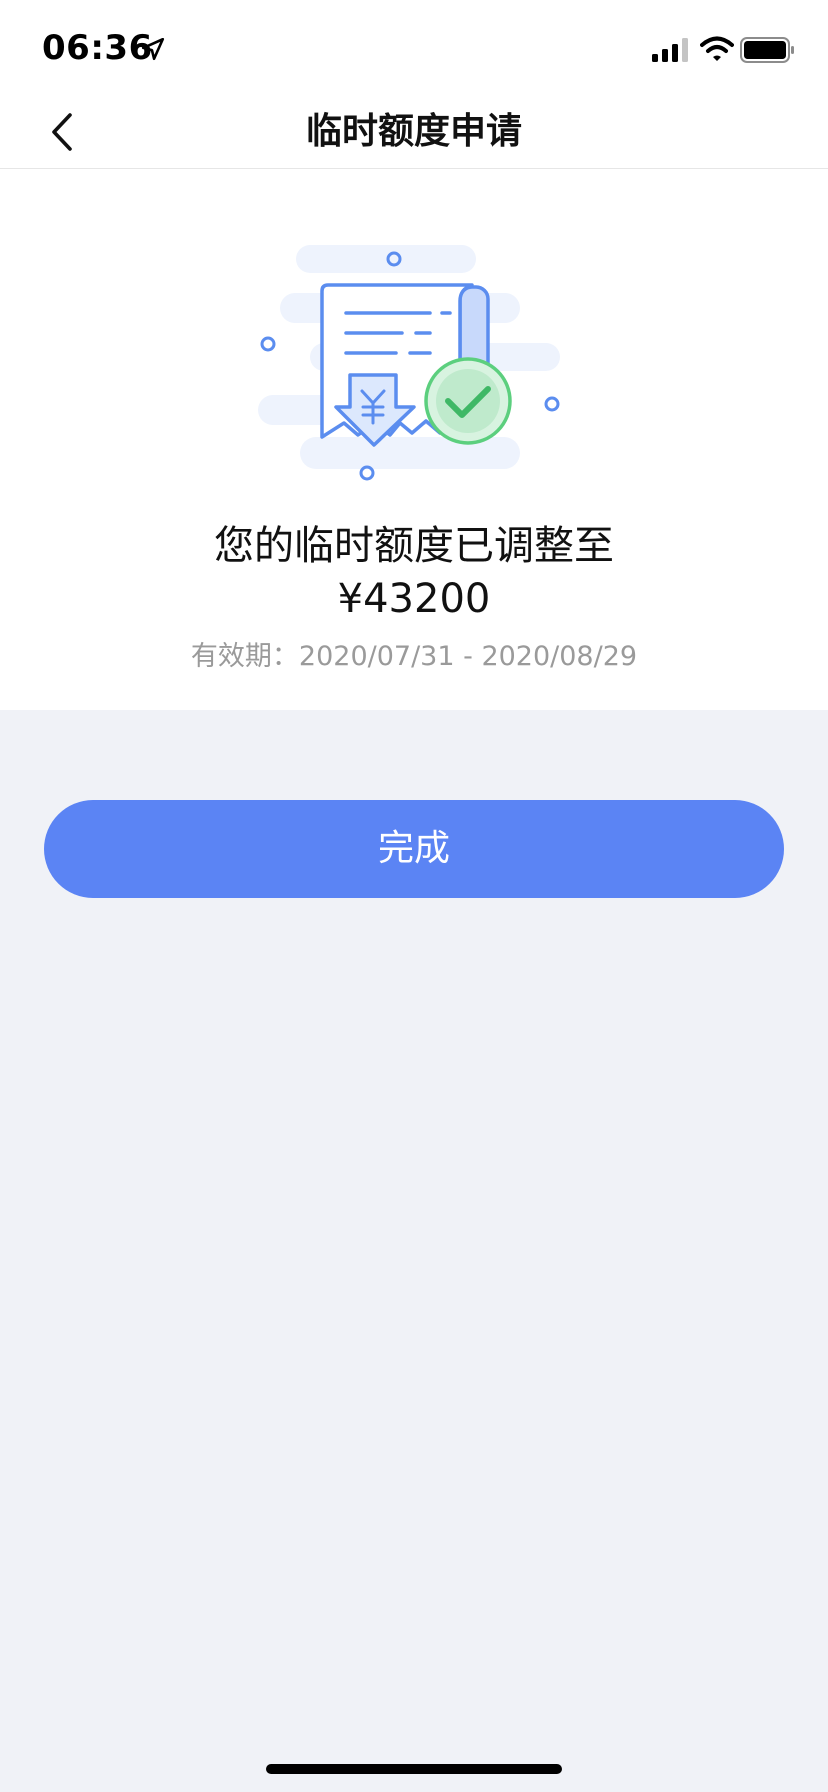  What do you see at coordinates (670, 50) in the screenshot?
I see `signal-icon` at bounding box center [670, 50].